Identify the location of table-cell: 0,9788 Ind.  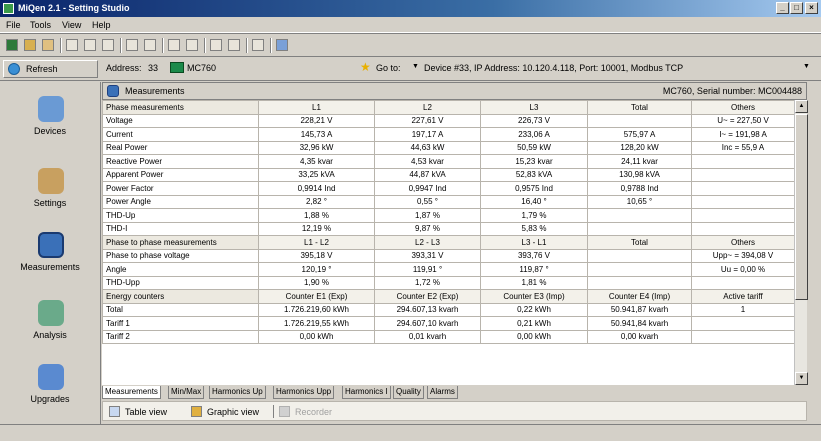
(639, 188).